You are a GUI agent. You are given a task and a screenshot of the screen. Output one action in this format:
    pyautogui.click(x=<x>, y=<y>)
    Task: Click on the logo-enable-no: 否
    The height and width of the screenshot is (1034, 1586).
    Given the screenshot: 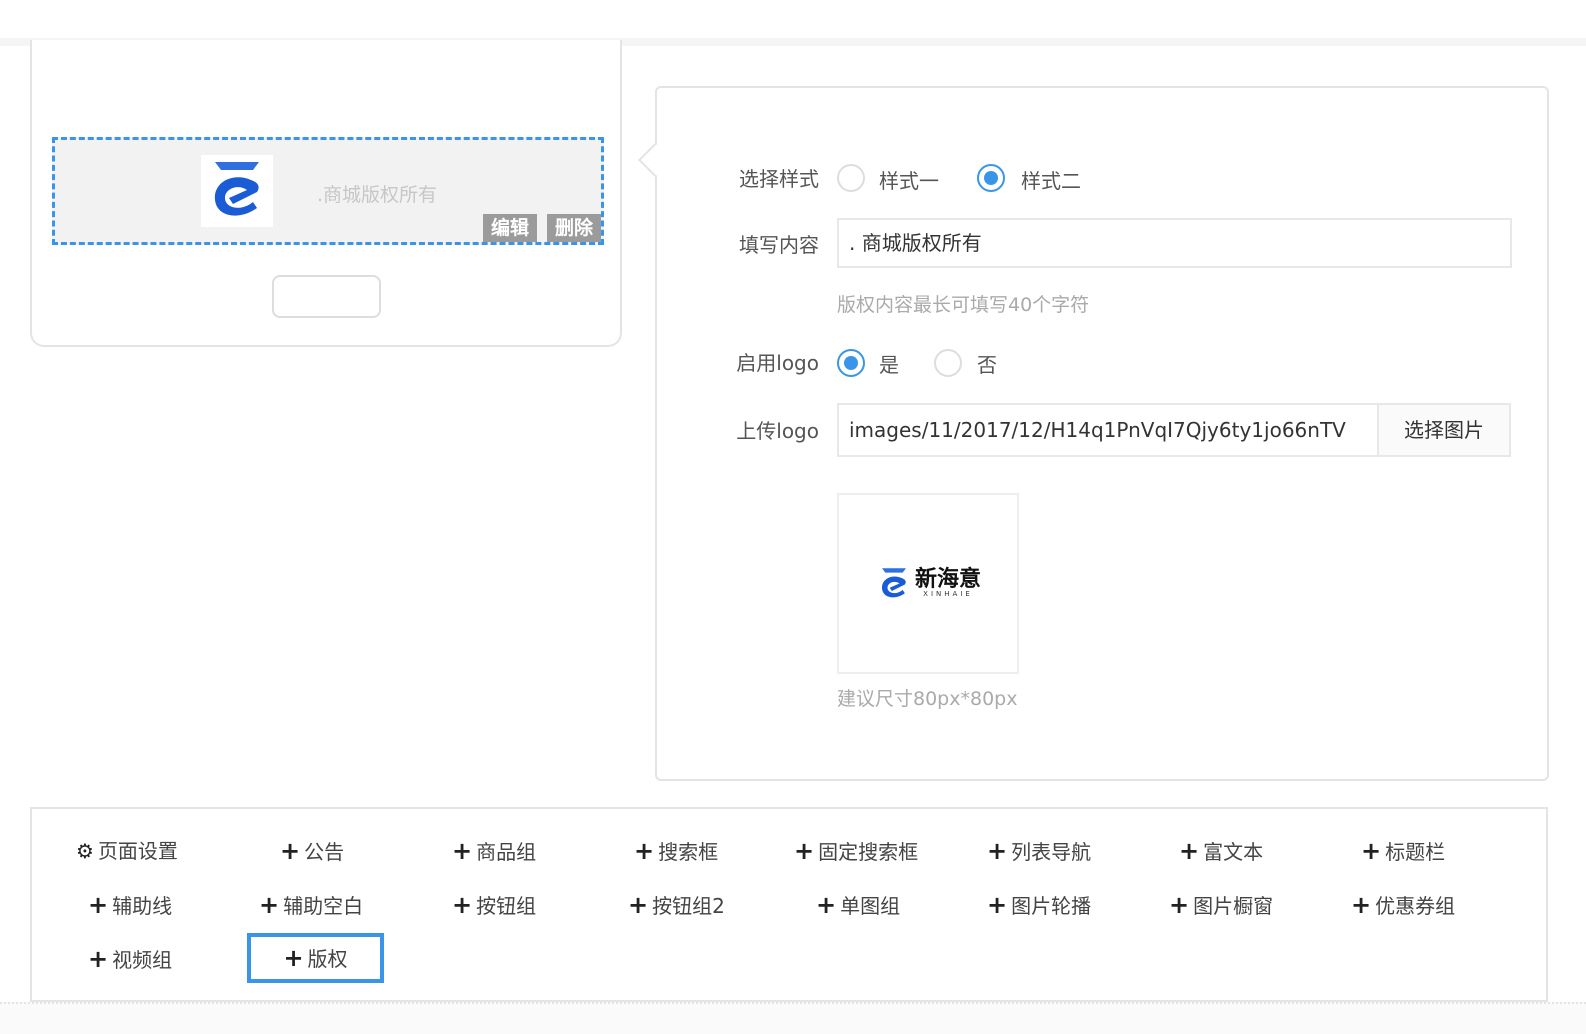 What is the action you would take?
    pyautogui.click(x=987, y=363)
    